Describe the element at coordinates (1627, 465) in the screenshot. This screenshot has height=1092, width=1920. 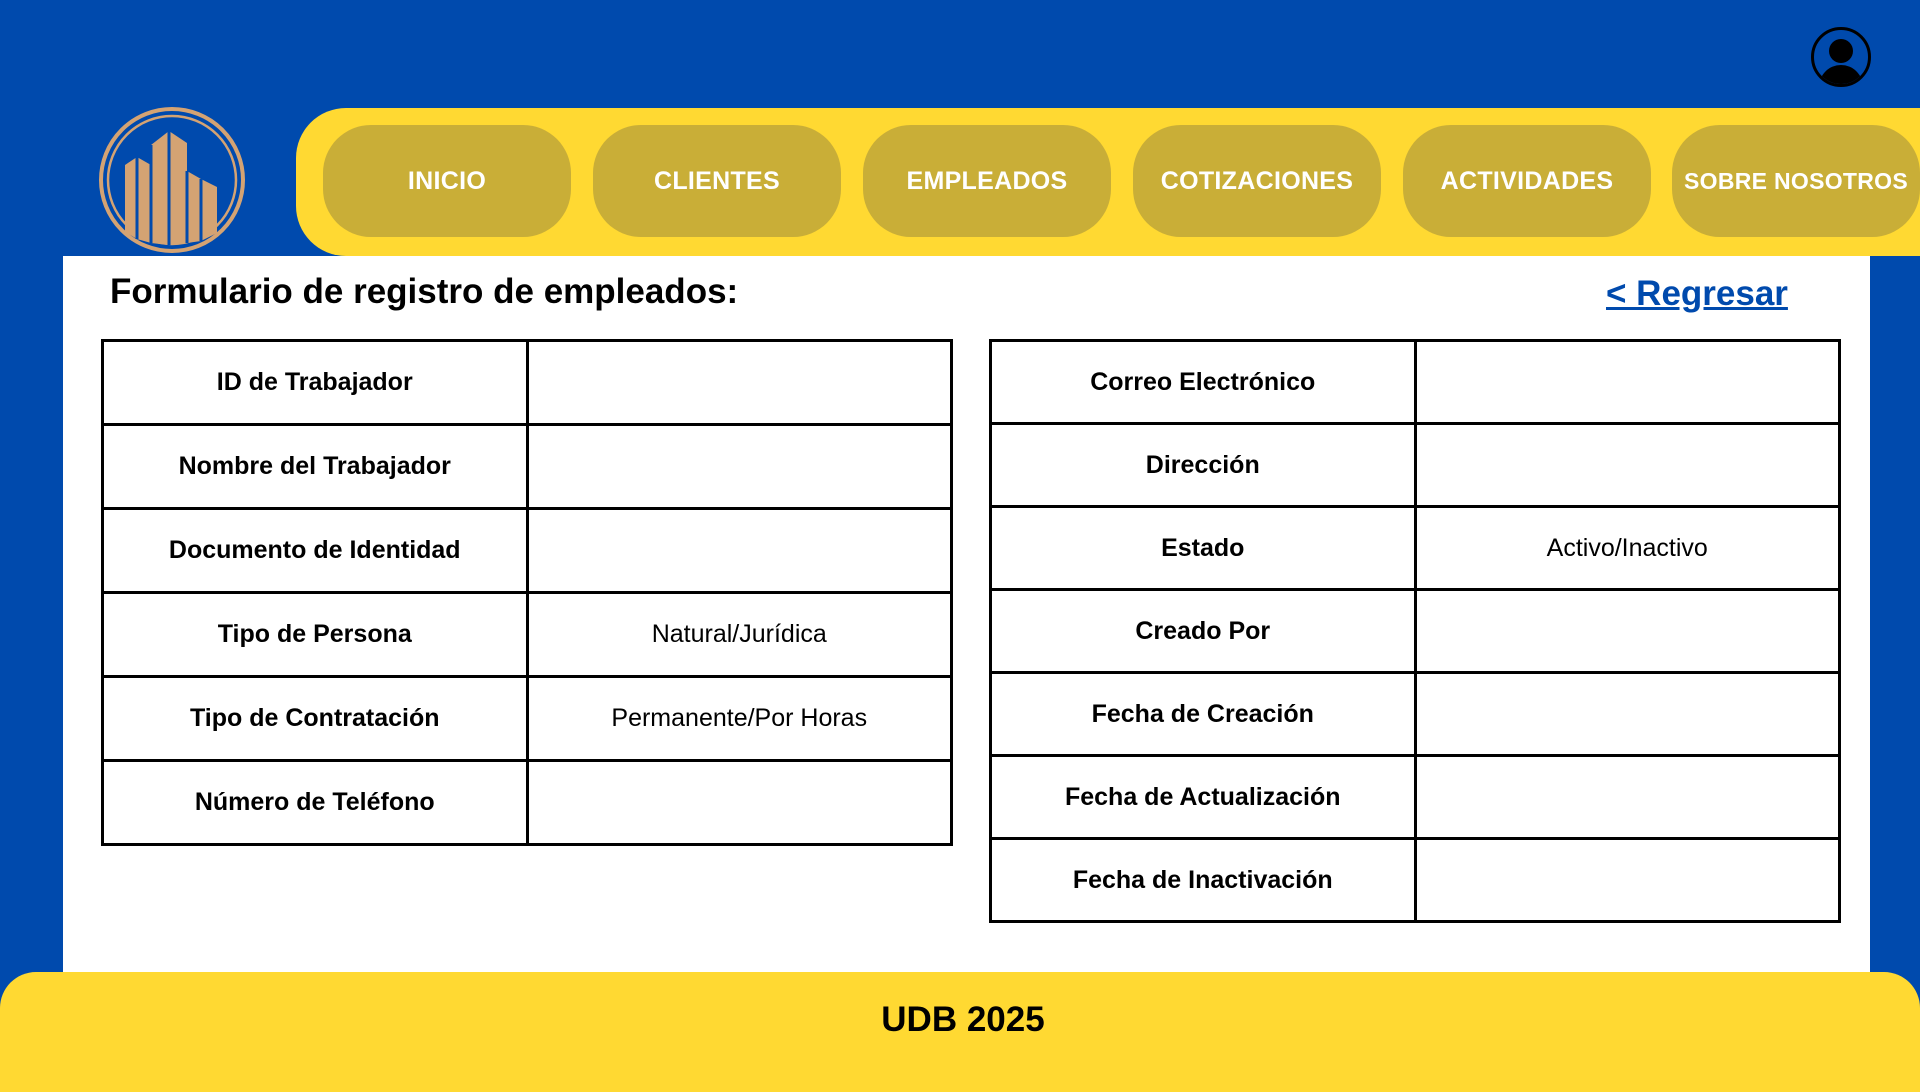
I see `address-field` at that location.